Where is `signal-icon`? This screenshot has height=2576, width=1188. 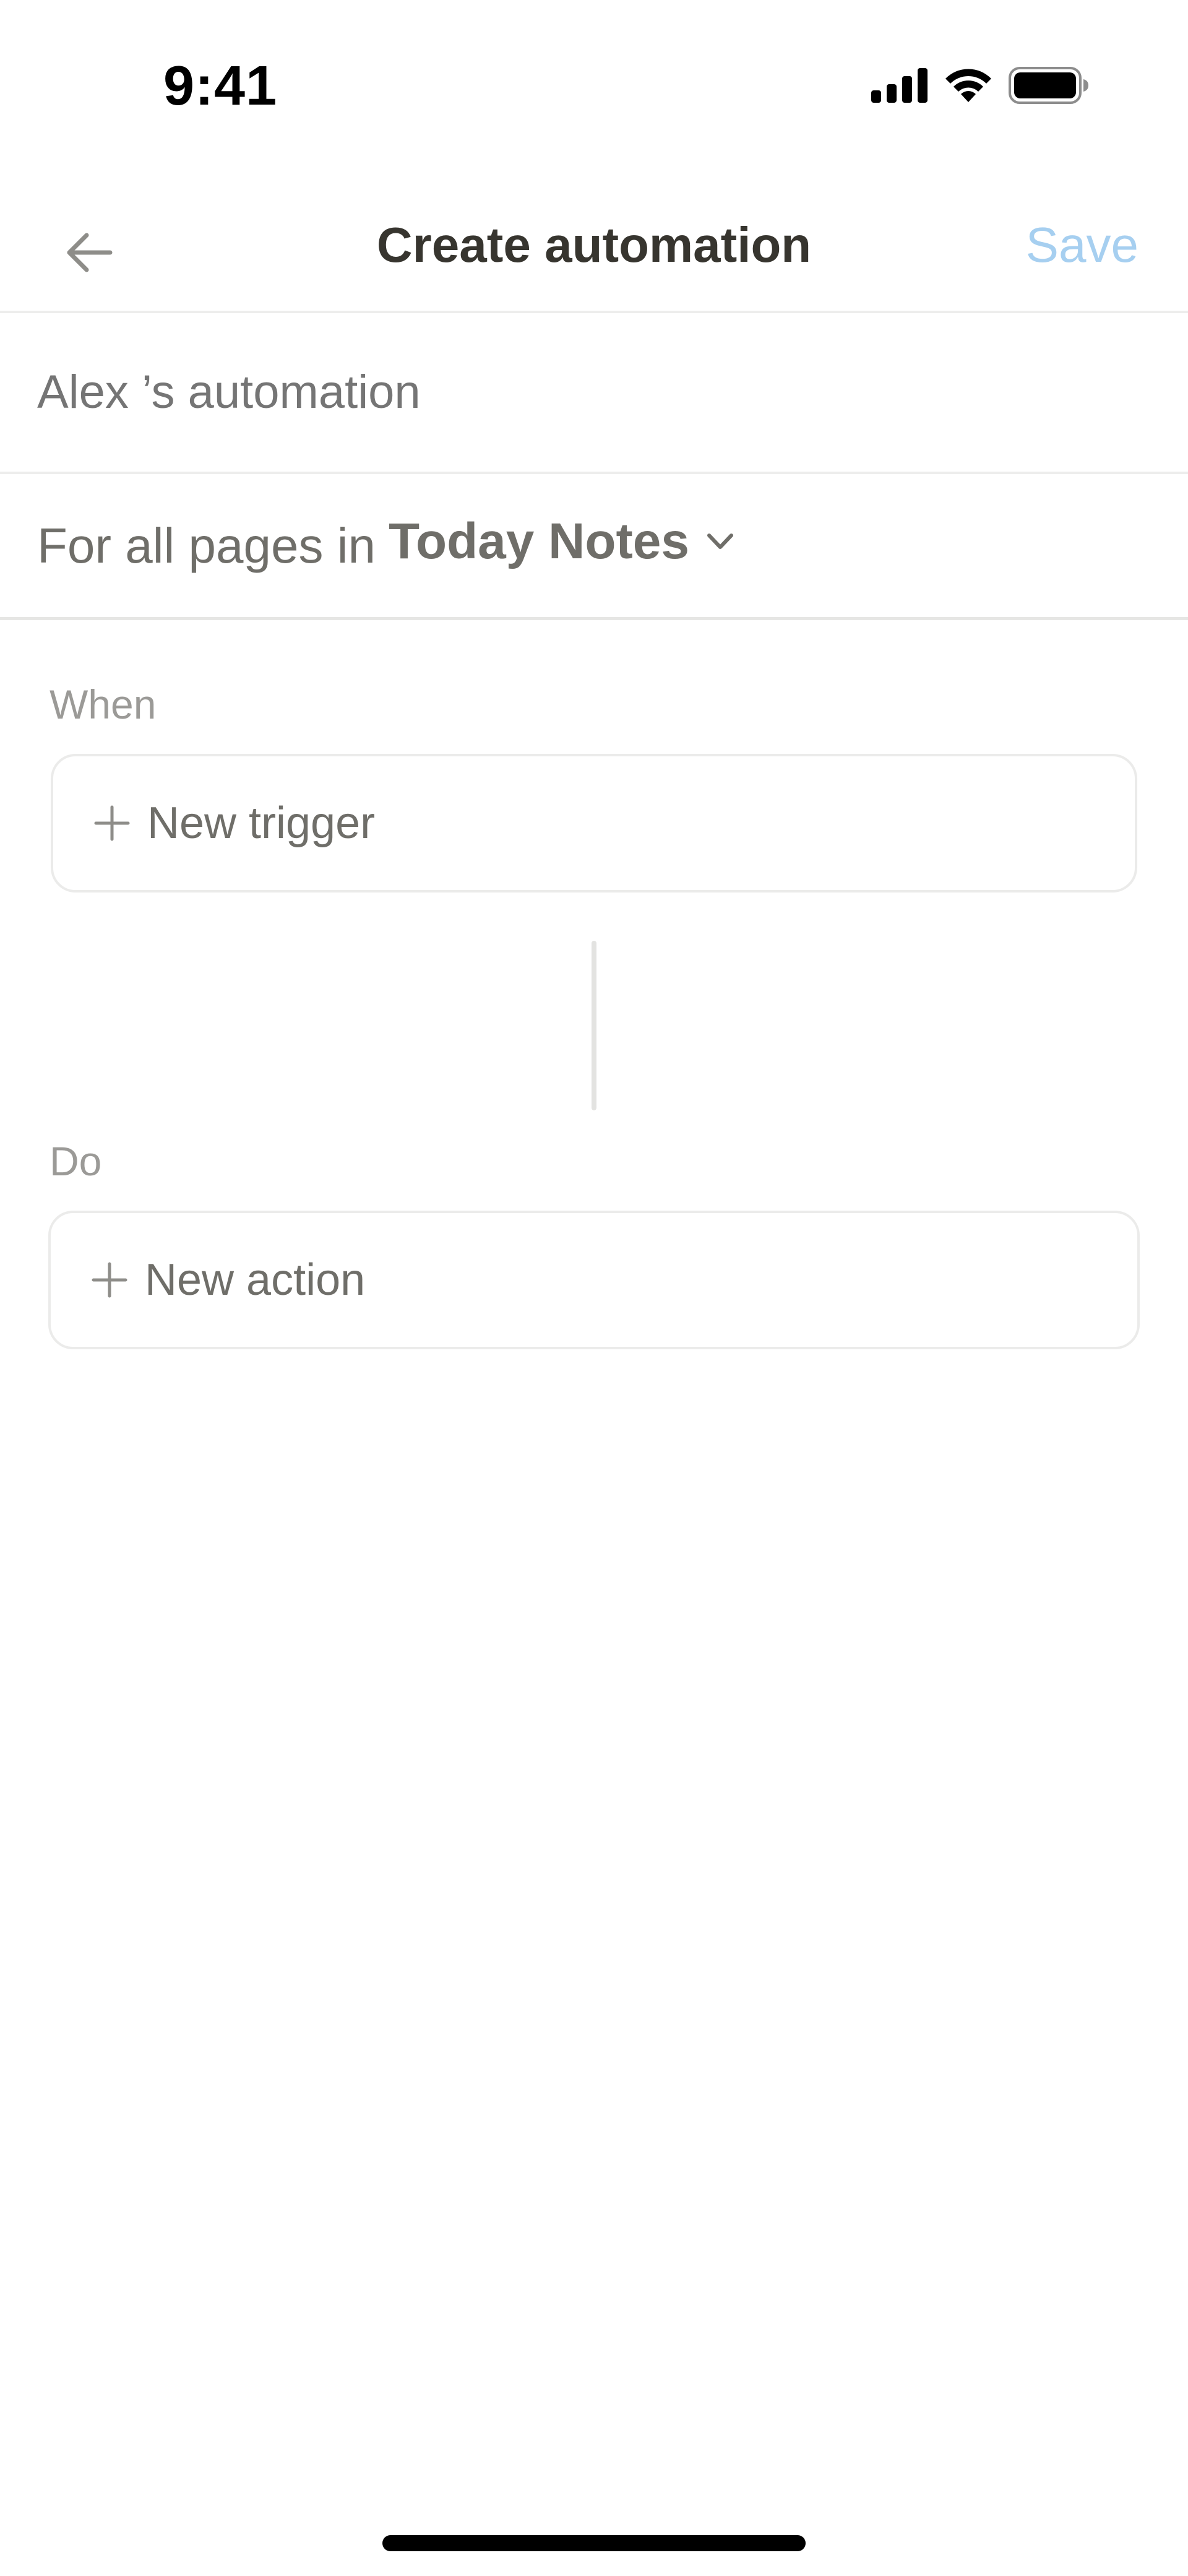 signal-icon is located at coordinates (899, 85).